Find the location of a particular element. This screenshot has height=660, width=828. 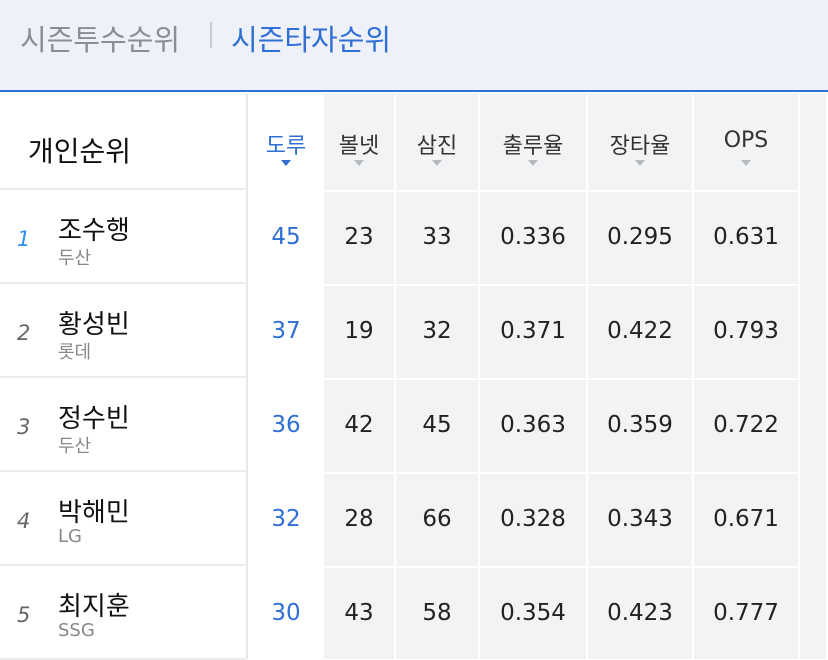

player-list-title: 개인순위 is located at coordinates (80, 151).